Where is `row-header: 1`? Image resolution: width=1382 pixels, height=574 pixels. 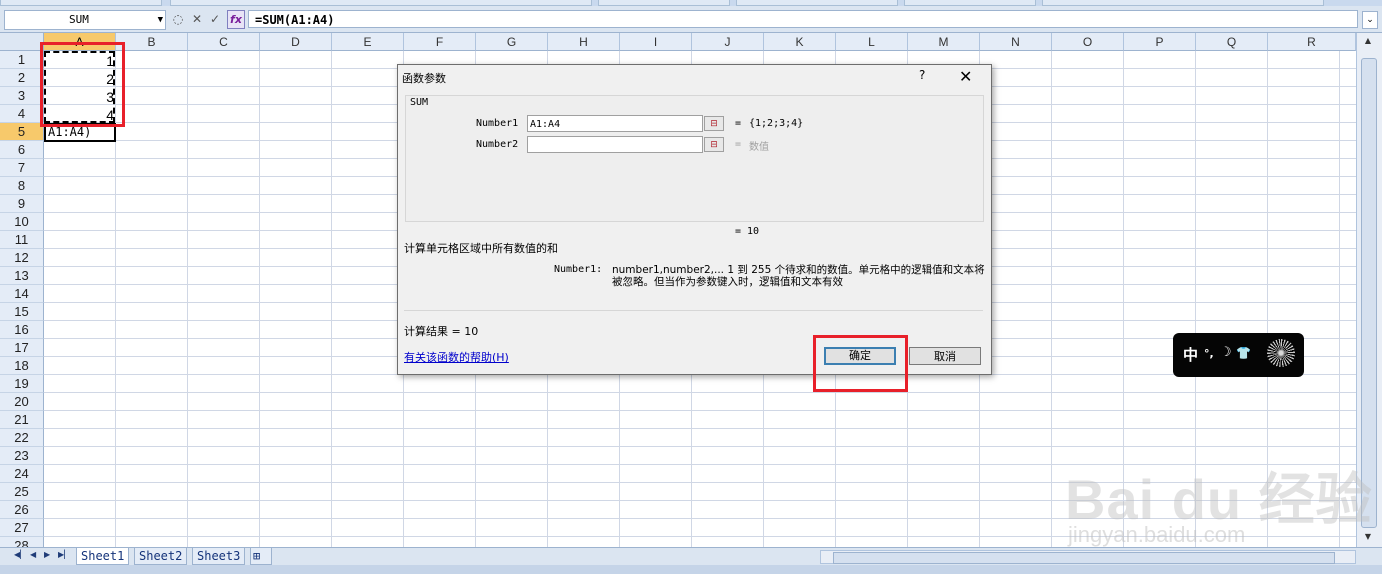
row-header: 1 is located at coordinates (22, 60).